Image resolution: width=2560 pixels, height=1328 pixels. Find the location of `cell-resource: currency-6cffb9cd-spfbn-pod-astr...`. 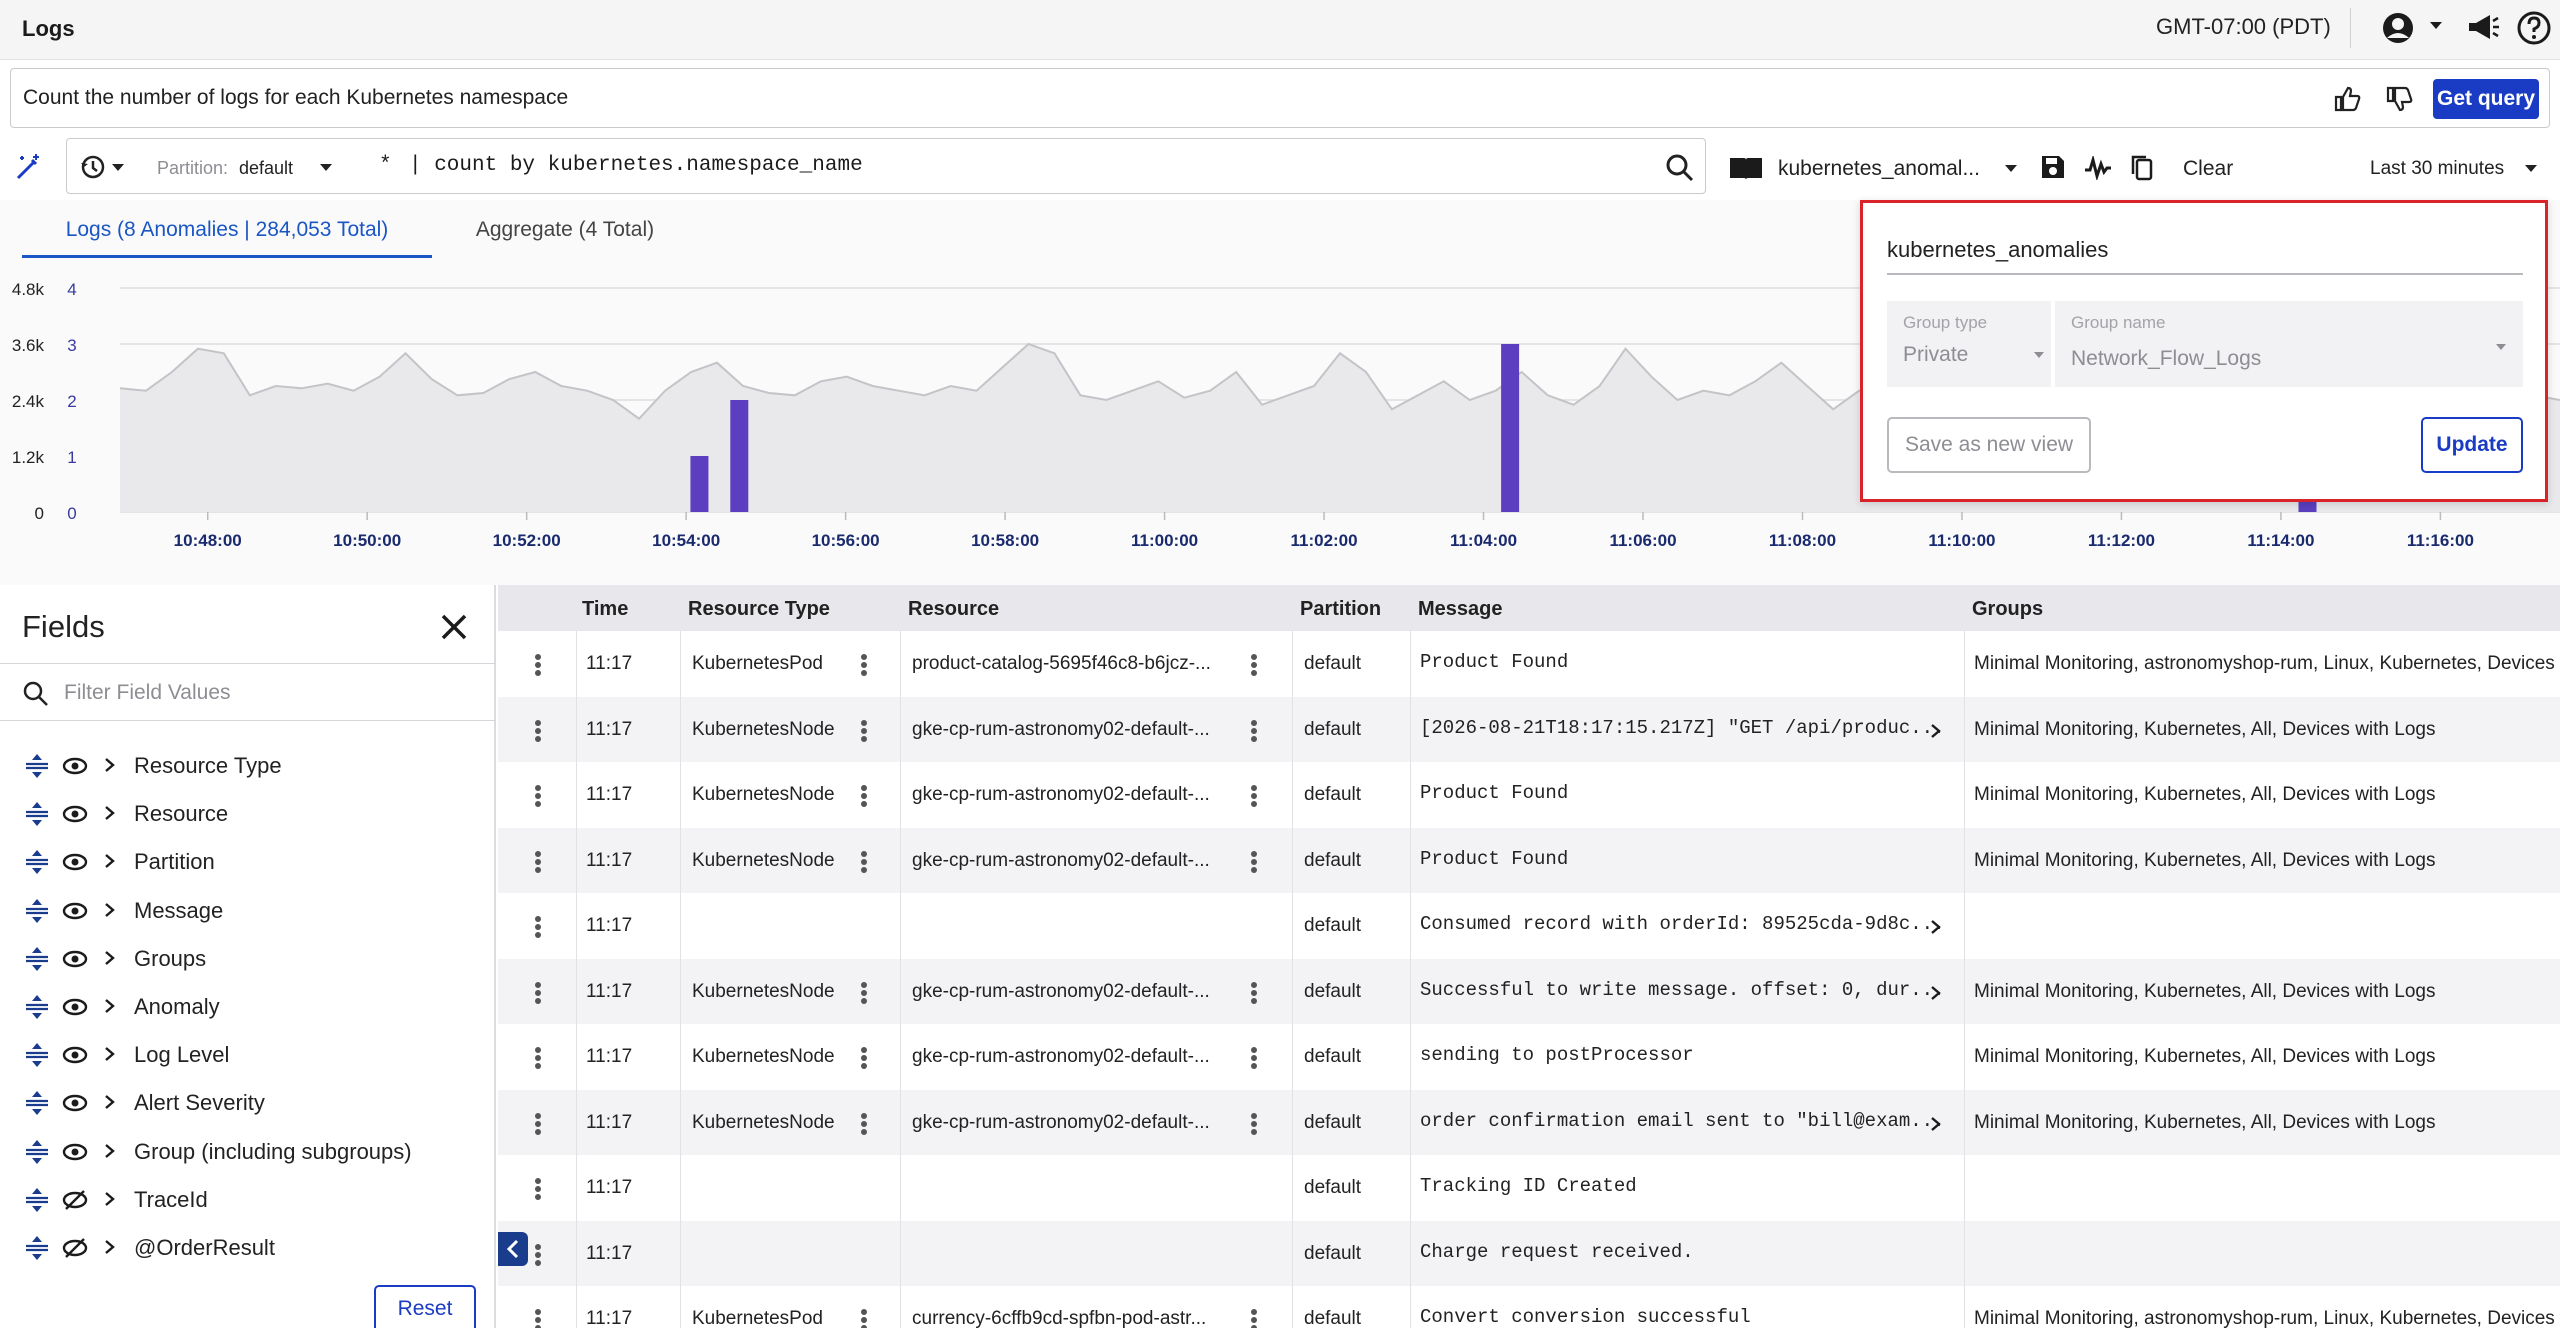

cell-resource: currency-6cffb9cd-spfbn-pod-astr... is located at coordinates (1059, 1318).